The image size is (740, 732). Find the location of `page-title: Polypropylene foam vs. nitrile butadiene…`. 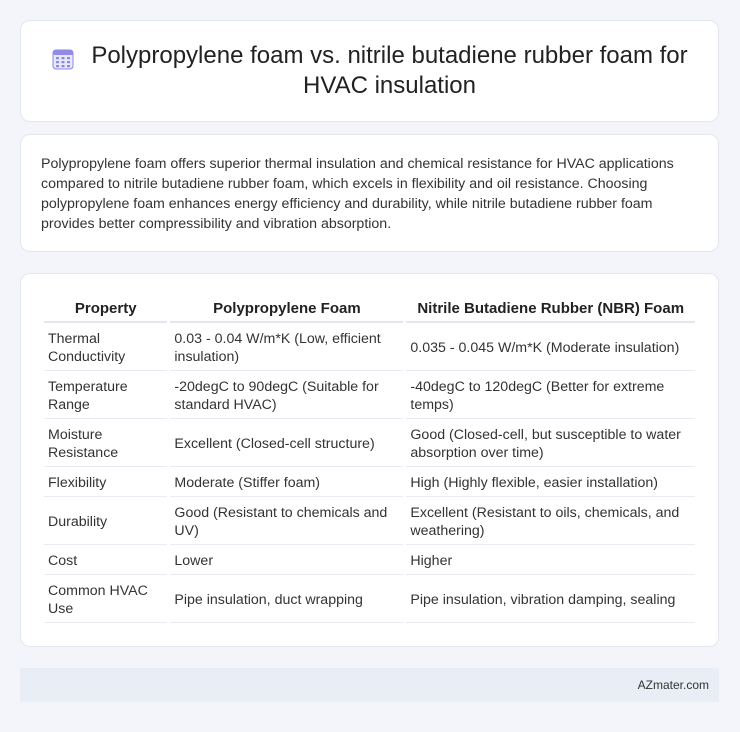

page-title: Polypropylene foam vs. nitrile butadiene… is located at coordinates (389, 70).